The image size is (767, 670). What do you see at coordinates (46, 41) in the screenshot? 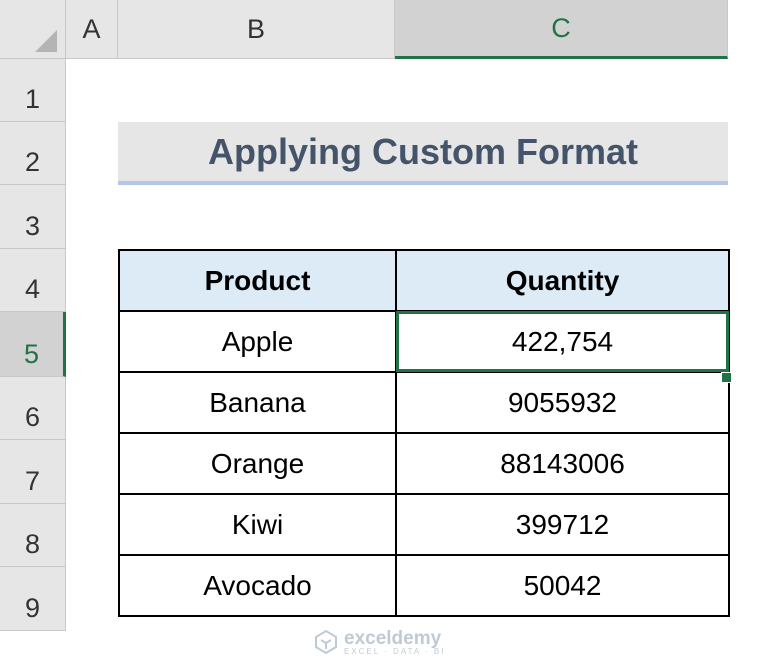
I see `select-all-triangle-icon` at bounding box center [46, 41].